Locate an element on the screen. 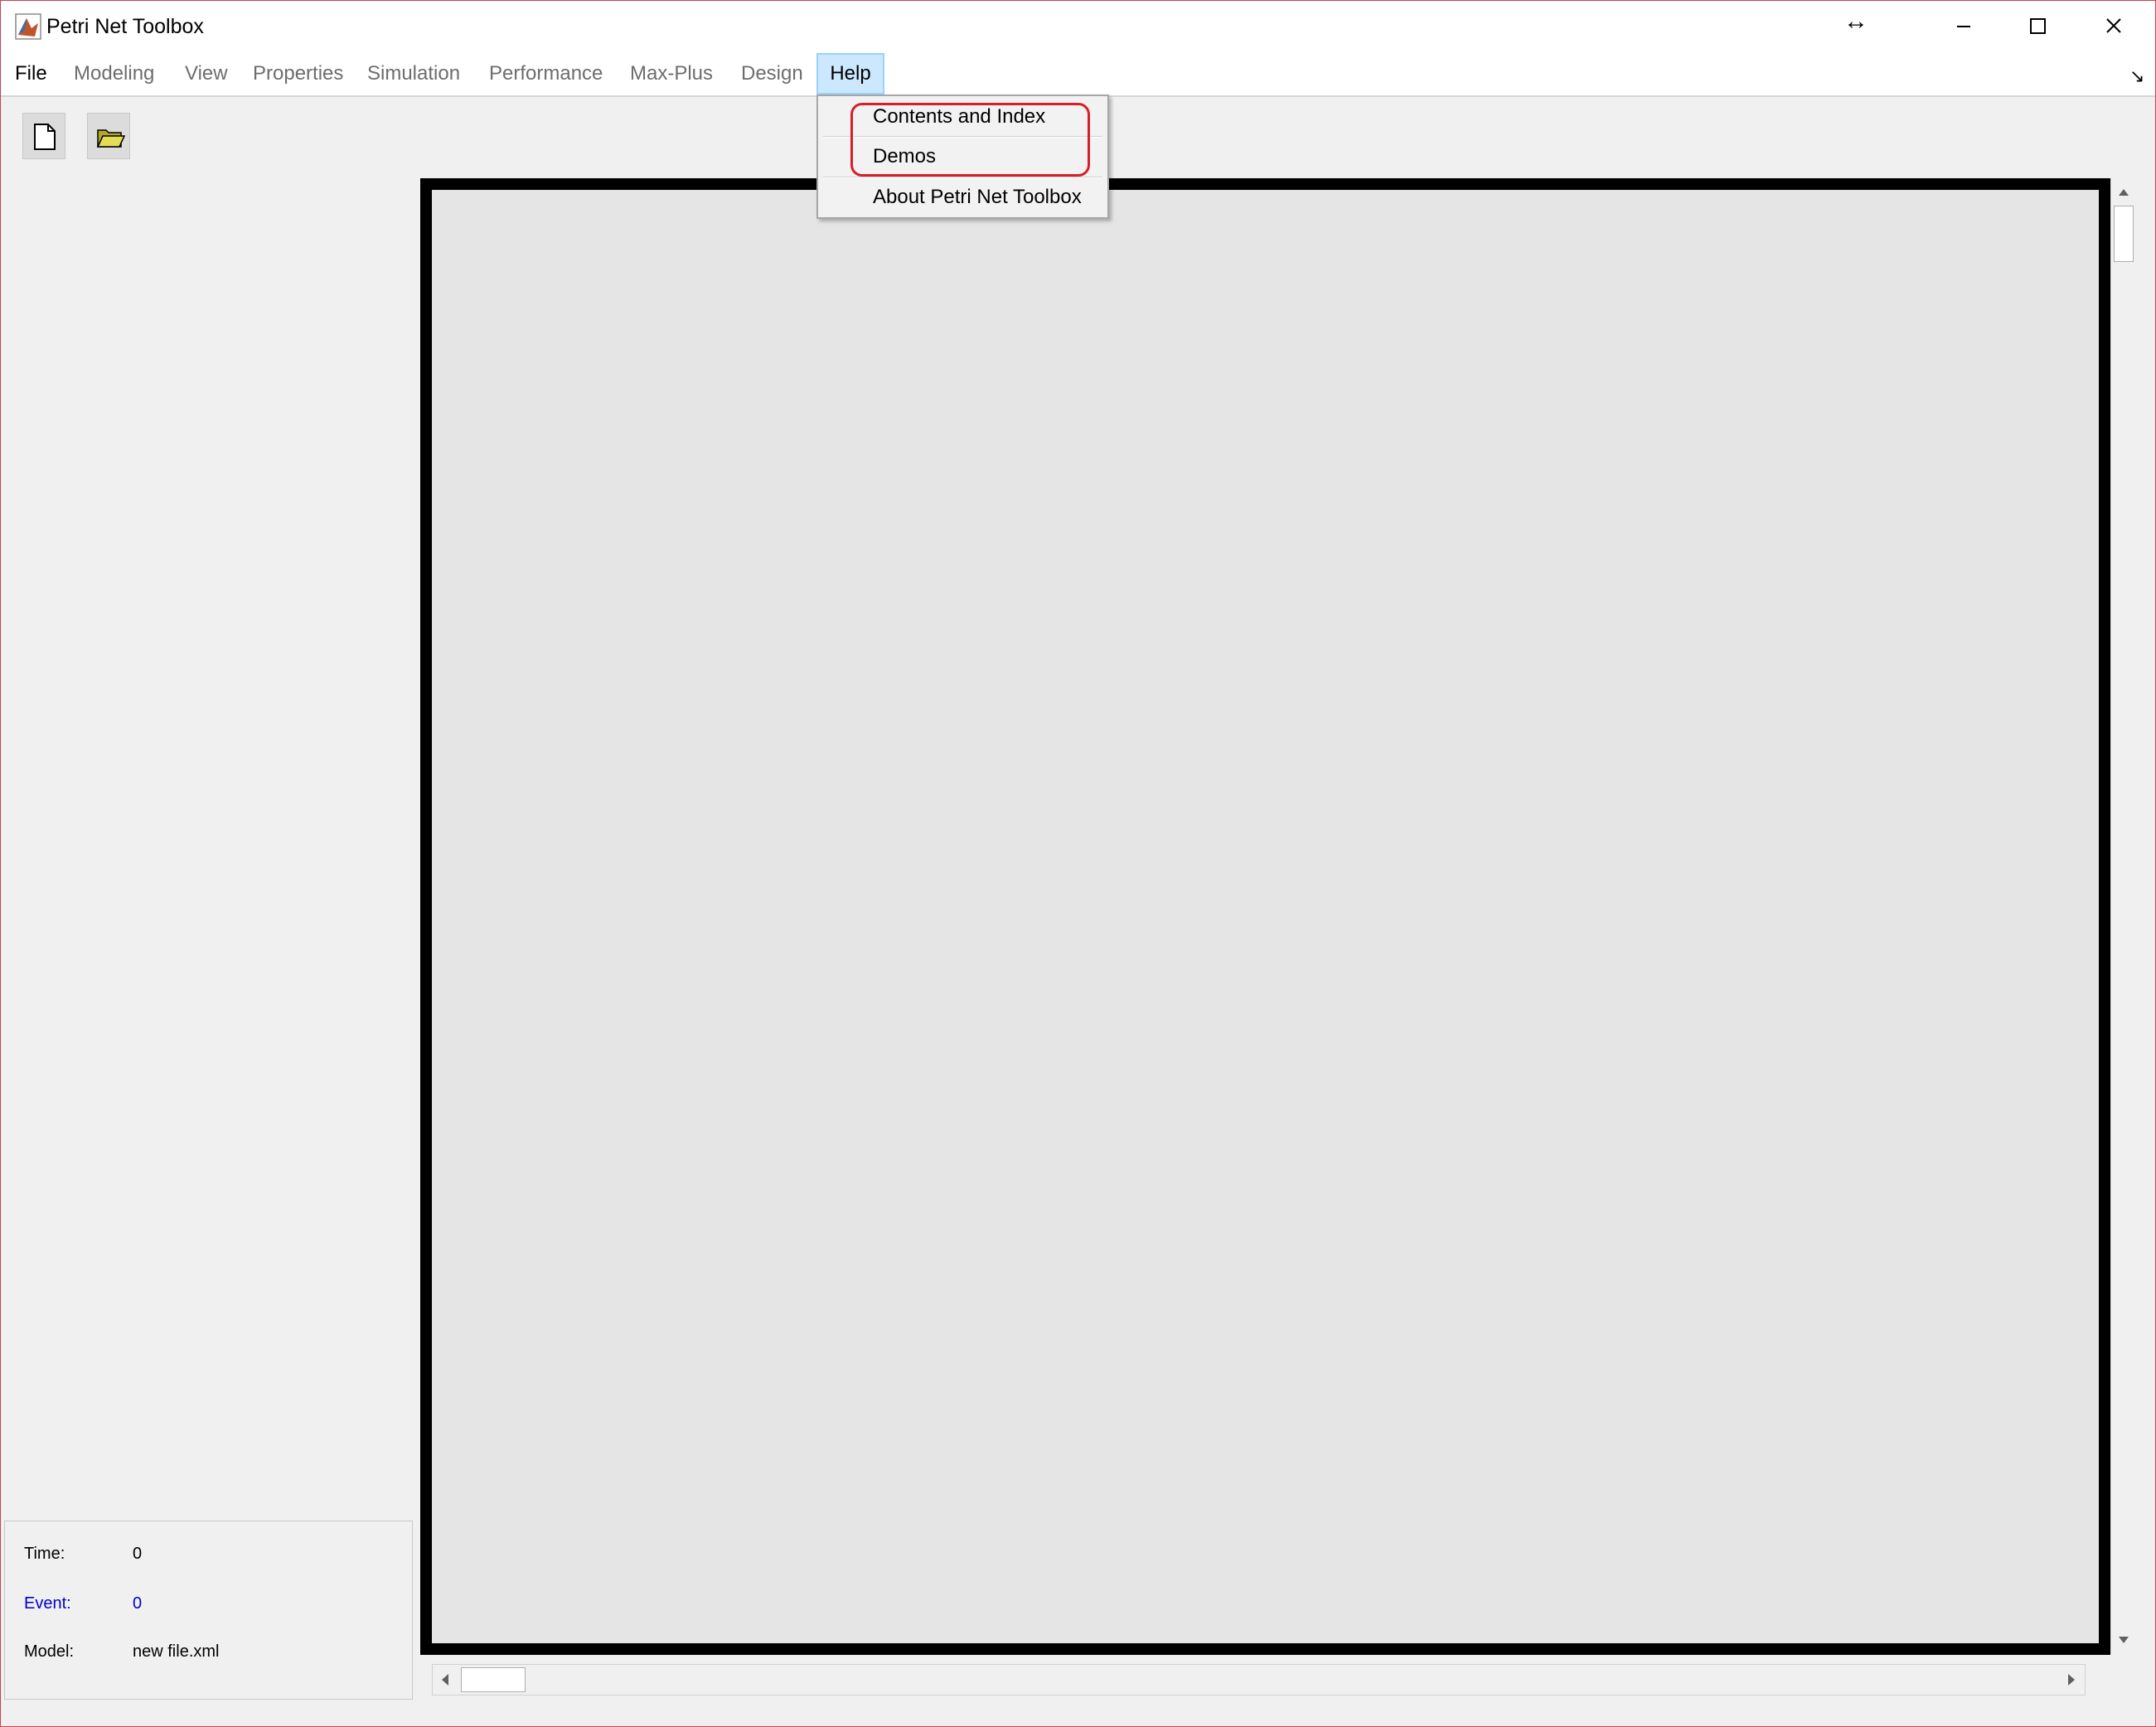 The height and width of the screenshot is (1727, 2156). close-icon is located at coordinates (2113, 26).